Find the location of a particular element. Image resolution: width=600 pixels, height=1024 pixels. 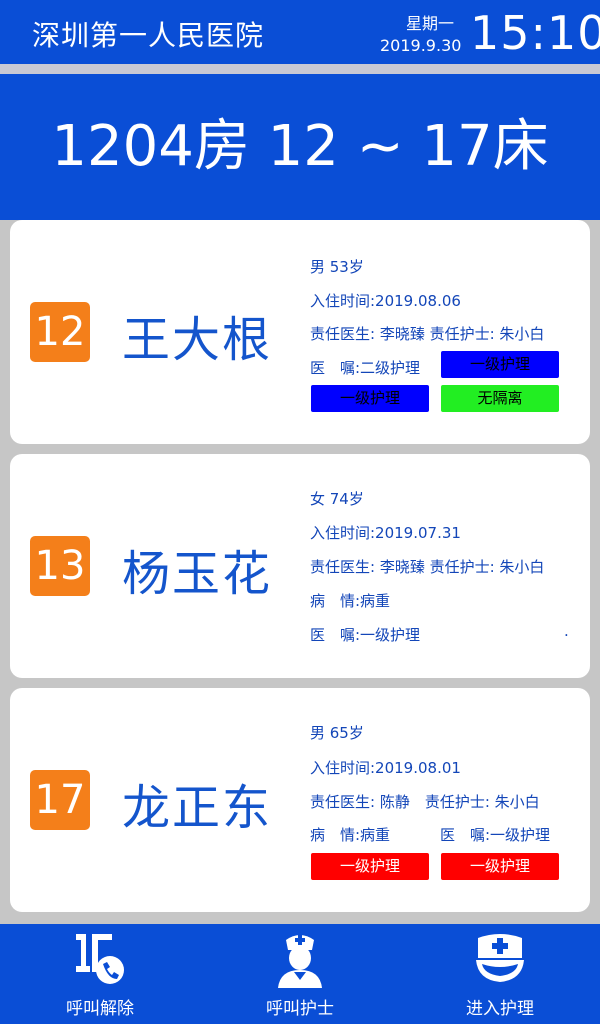

responsible-staff: 责任医生: 陈静 责任护士: 朱小白 is located at coordinates (425, 802).